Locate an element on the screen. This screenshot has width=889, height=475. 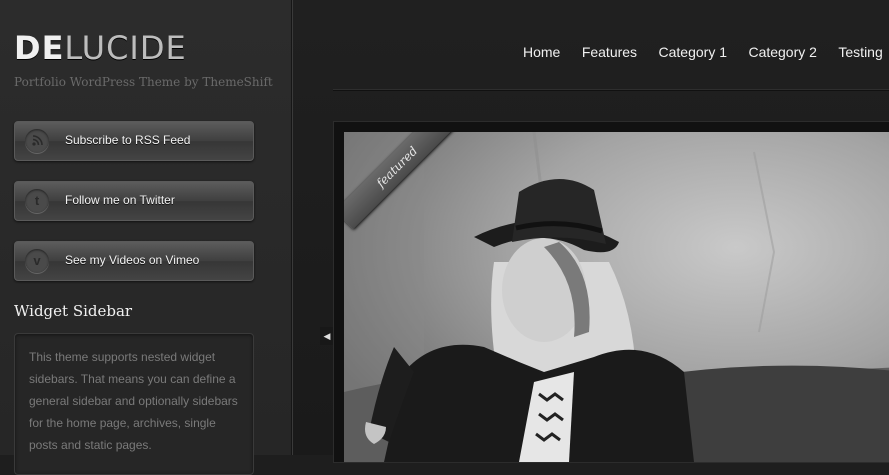
rss-icon is located at coordinates (37, 141).